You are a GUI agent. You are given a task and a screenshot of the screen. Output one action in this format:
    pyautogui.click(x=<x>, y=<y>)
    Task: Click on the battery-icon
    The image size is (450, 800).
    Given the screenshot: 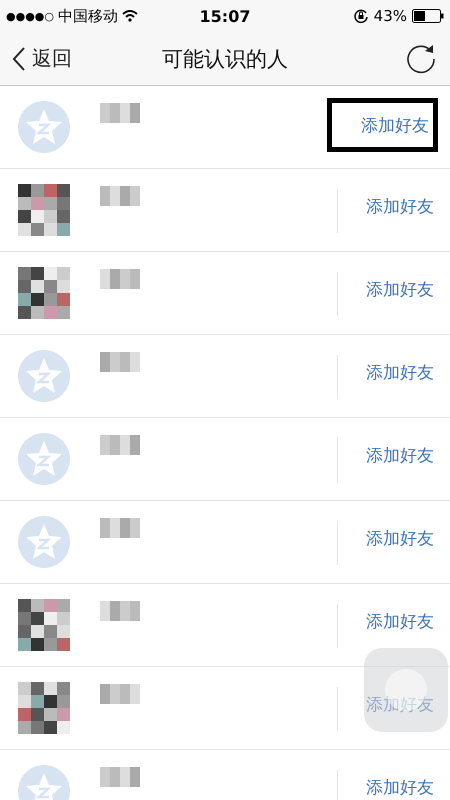 What is the action you would take?
    pyautogui.click(x=428, y=16)
    